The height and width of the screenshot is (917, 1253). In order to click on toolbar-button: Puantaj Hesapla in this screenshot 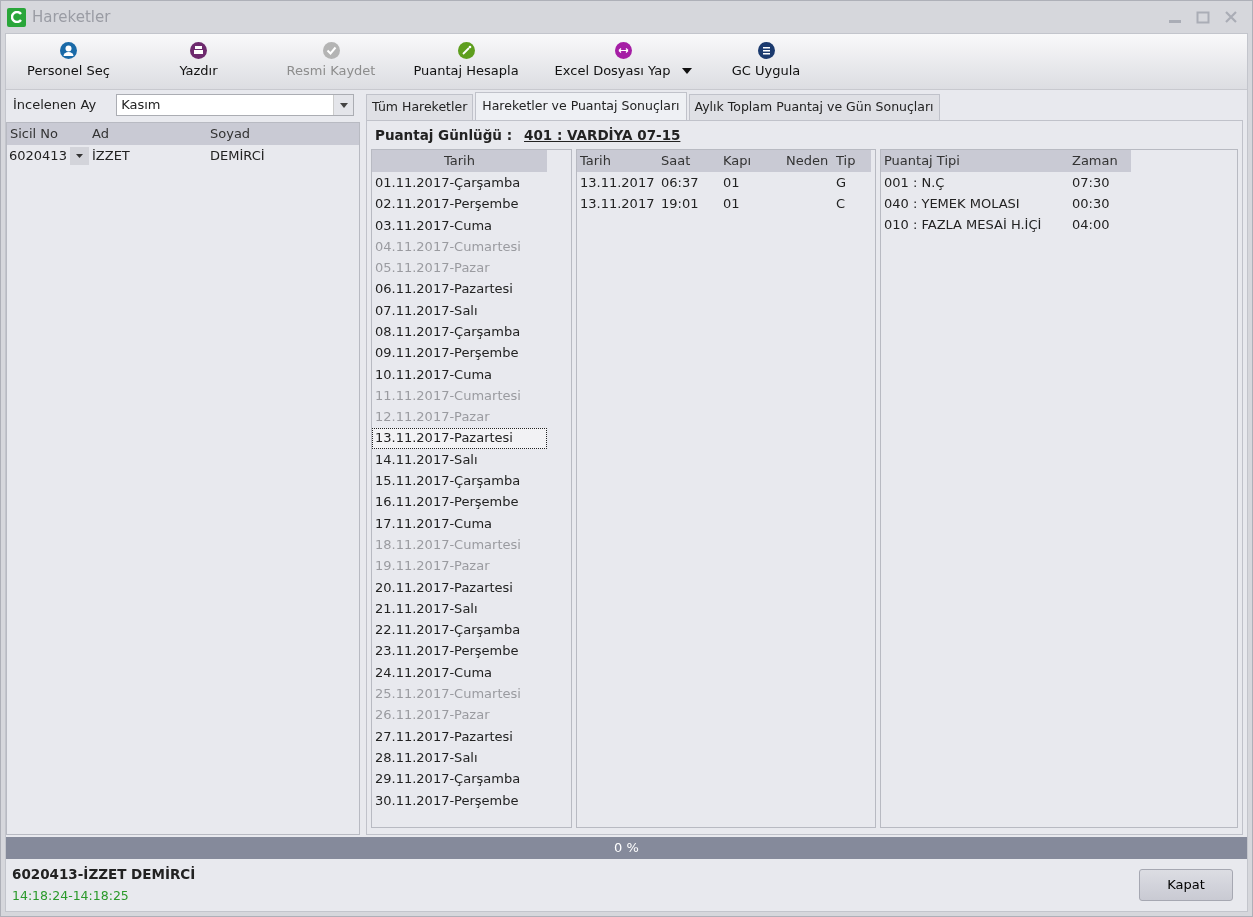, I will do `click(466, 61)`.